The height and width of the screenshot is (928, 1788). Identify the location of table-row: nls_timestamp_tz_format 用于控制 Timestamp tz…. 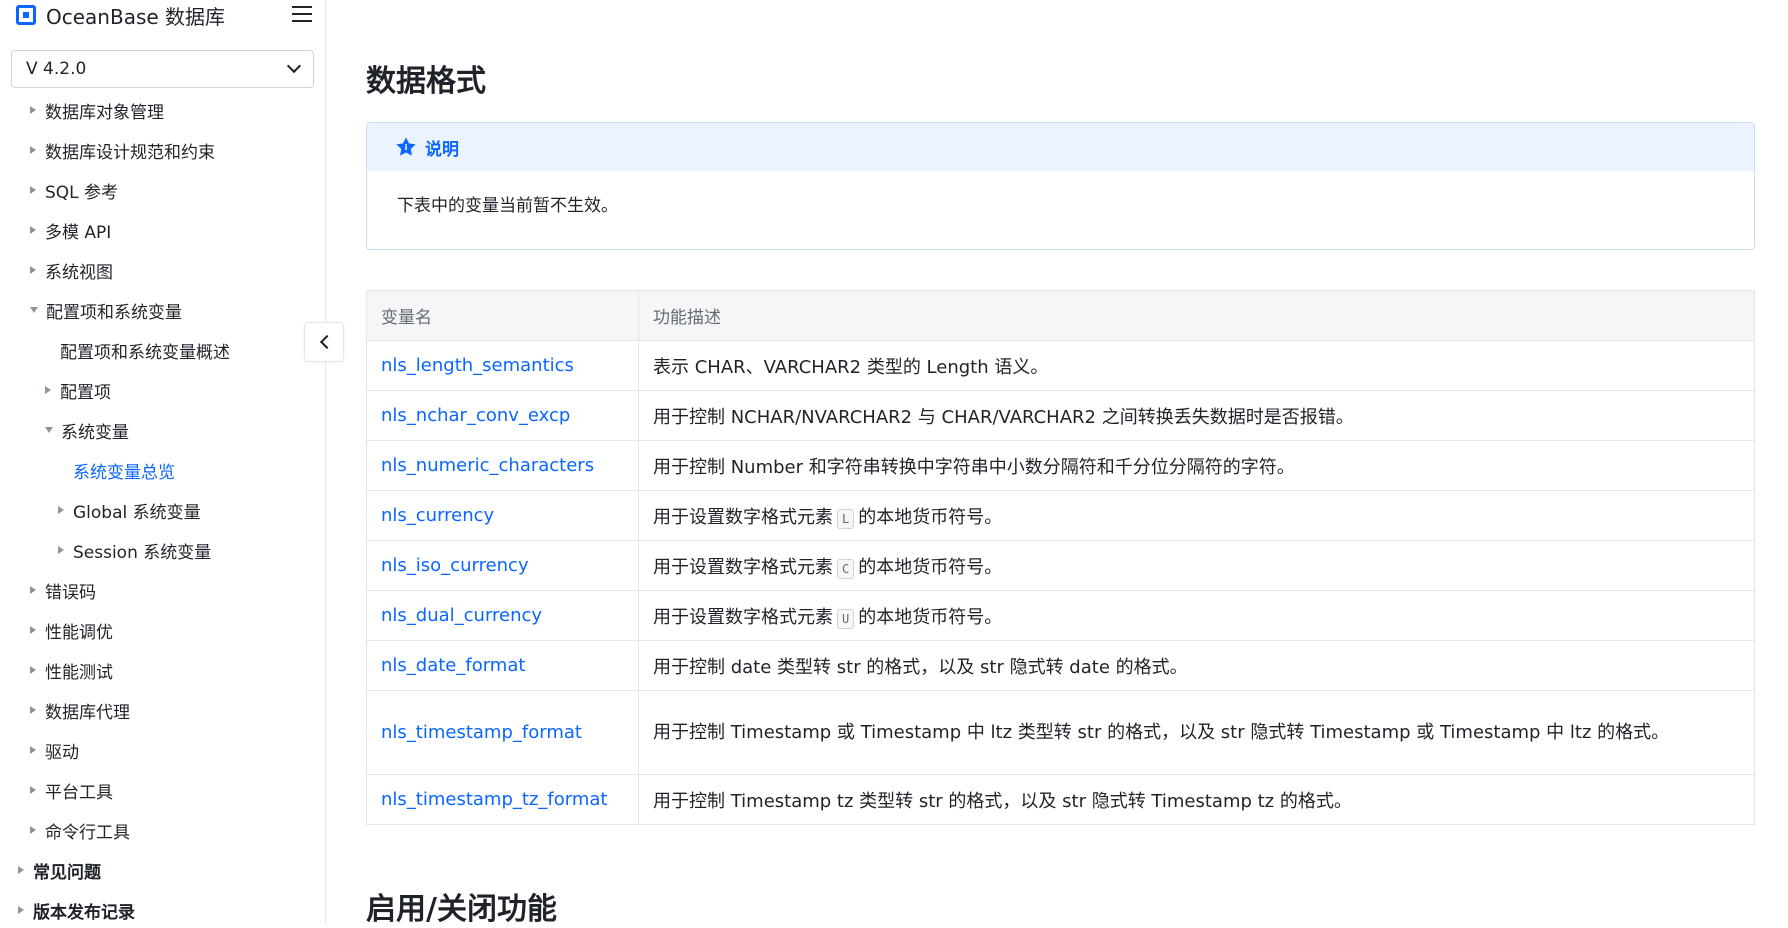
(1060, 799).